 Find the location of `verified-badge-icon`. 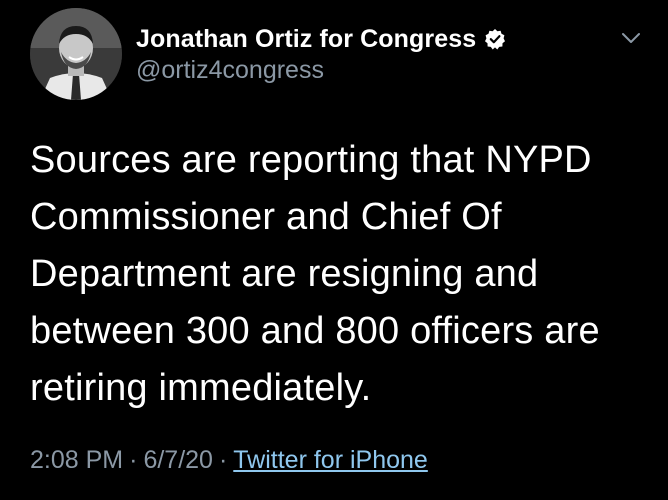

verified-badge-icon is located at coordinates (495, 39).